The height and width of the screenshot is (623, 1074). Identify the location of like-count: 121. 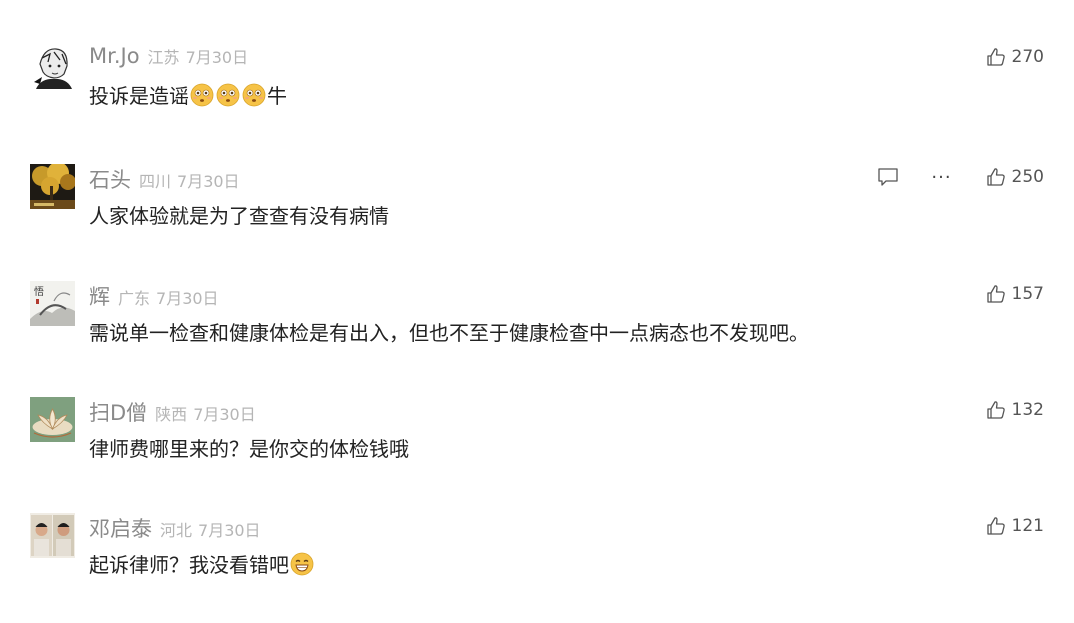
(1027, 526).